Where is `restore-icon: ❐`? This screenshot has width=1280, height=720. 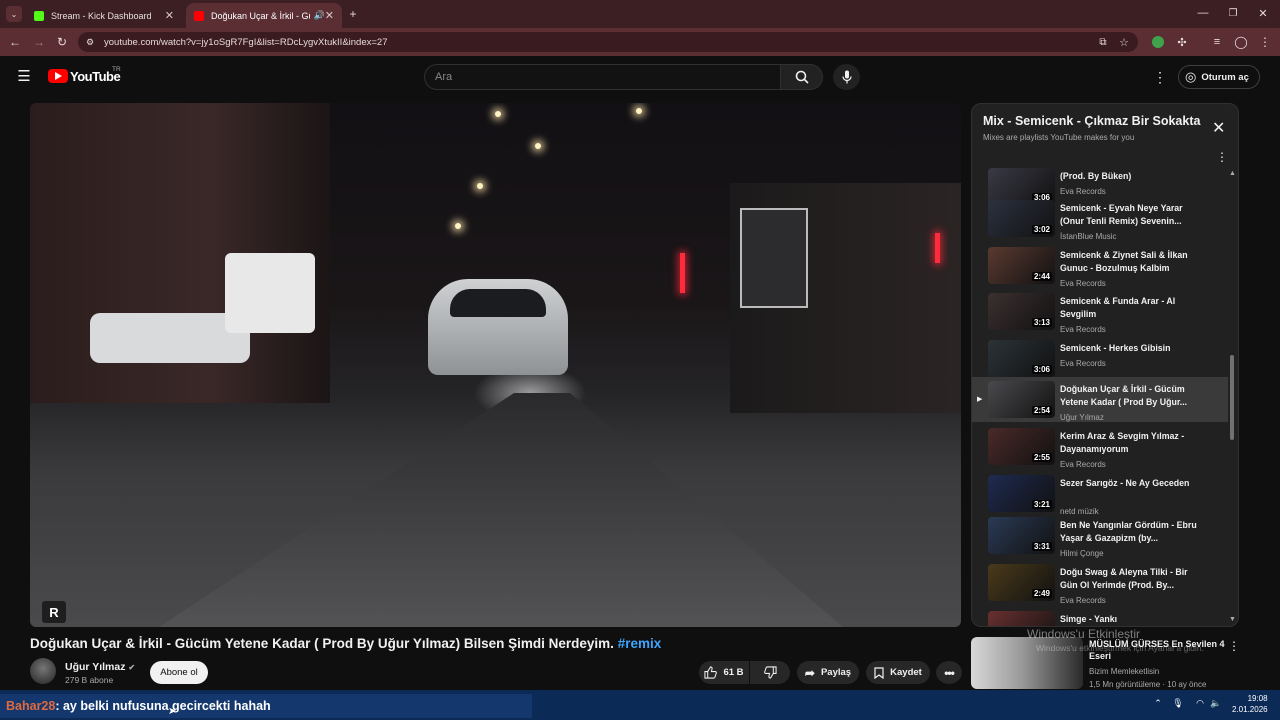 restore-icon: ❐ is located at coordinates (1233, 13).